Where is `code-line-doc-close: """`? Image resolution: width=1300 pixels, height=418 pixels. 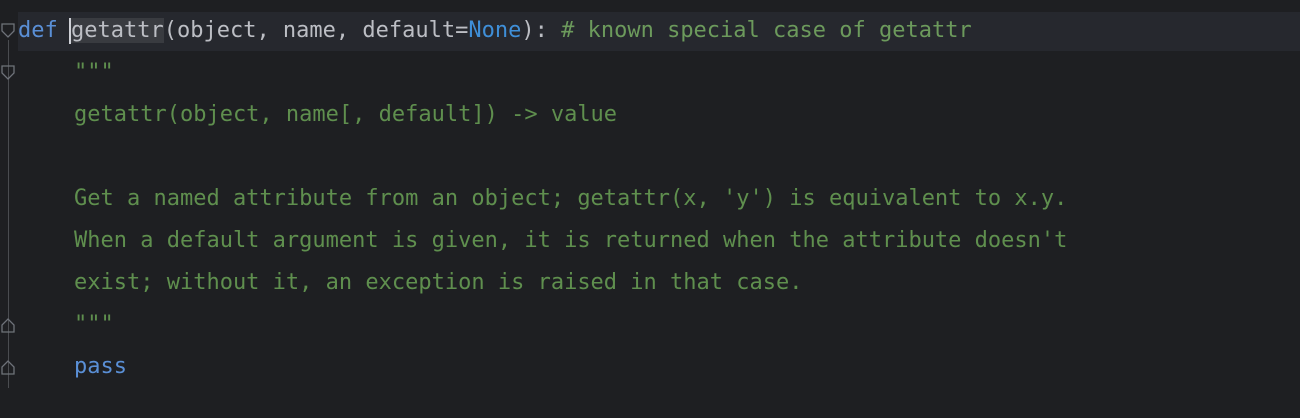
code-line-doc-close: """ is located at coordinates (66, 325).